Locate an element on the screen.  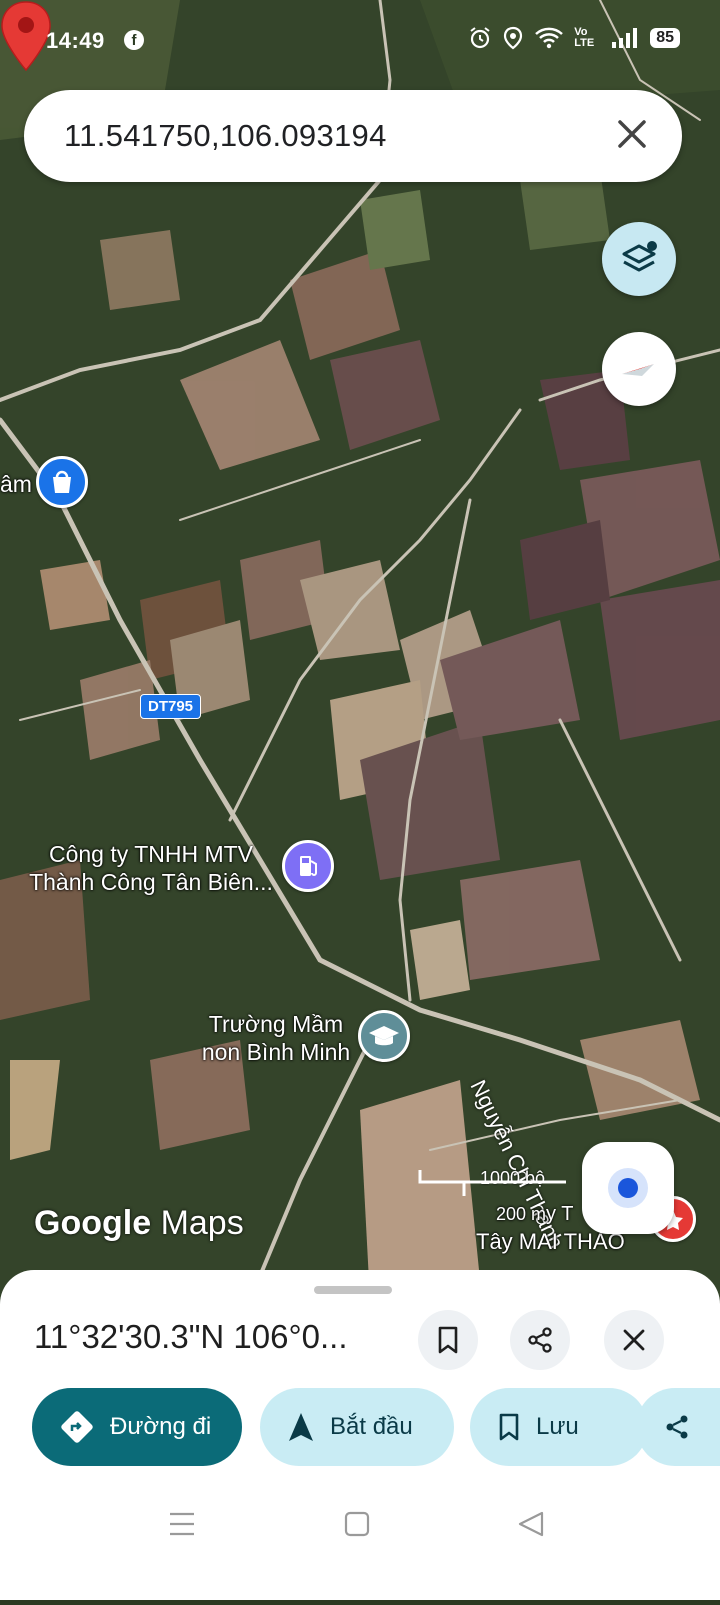
shop-label: âm is located at coordinates (16, 484).